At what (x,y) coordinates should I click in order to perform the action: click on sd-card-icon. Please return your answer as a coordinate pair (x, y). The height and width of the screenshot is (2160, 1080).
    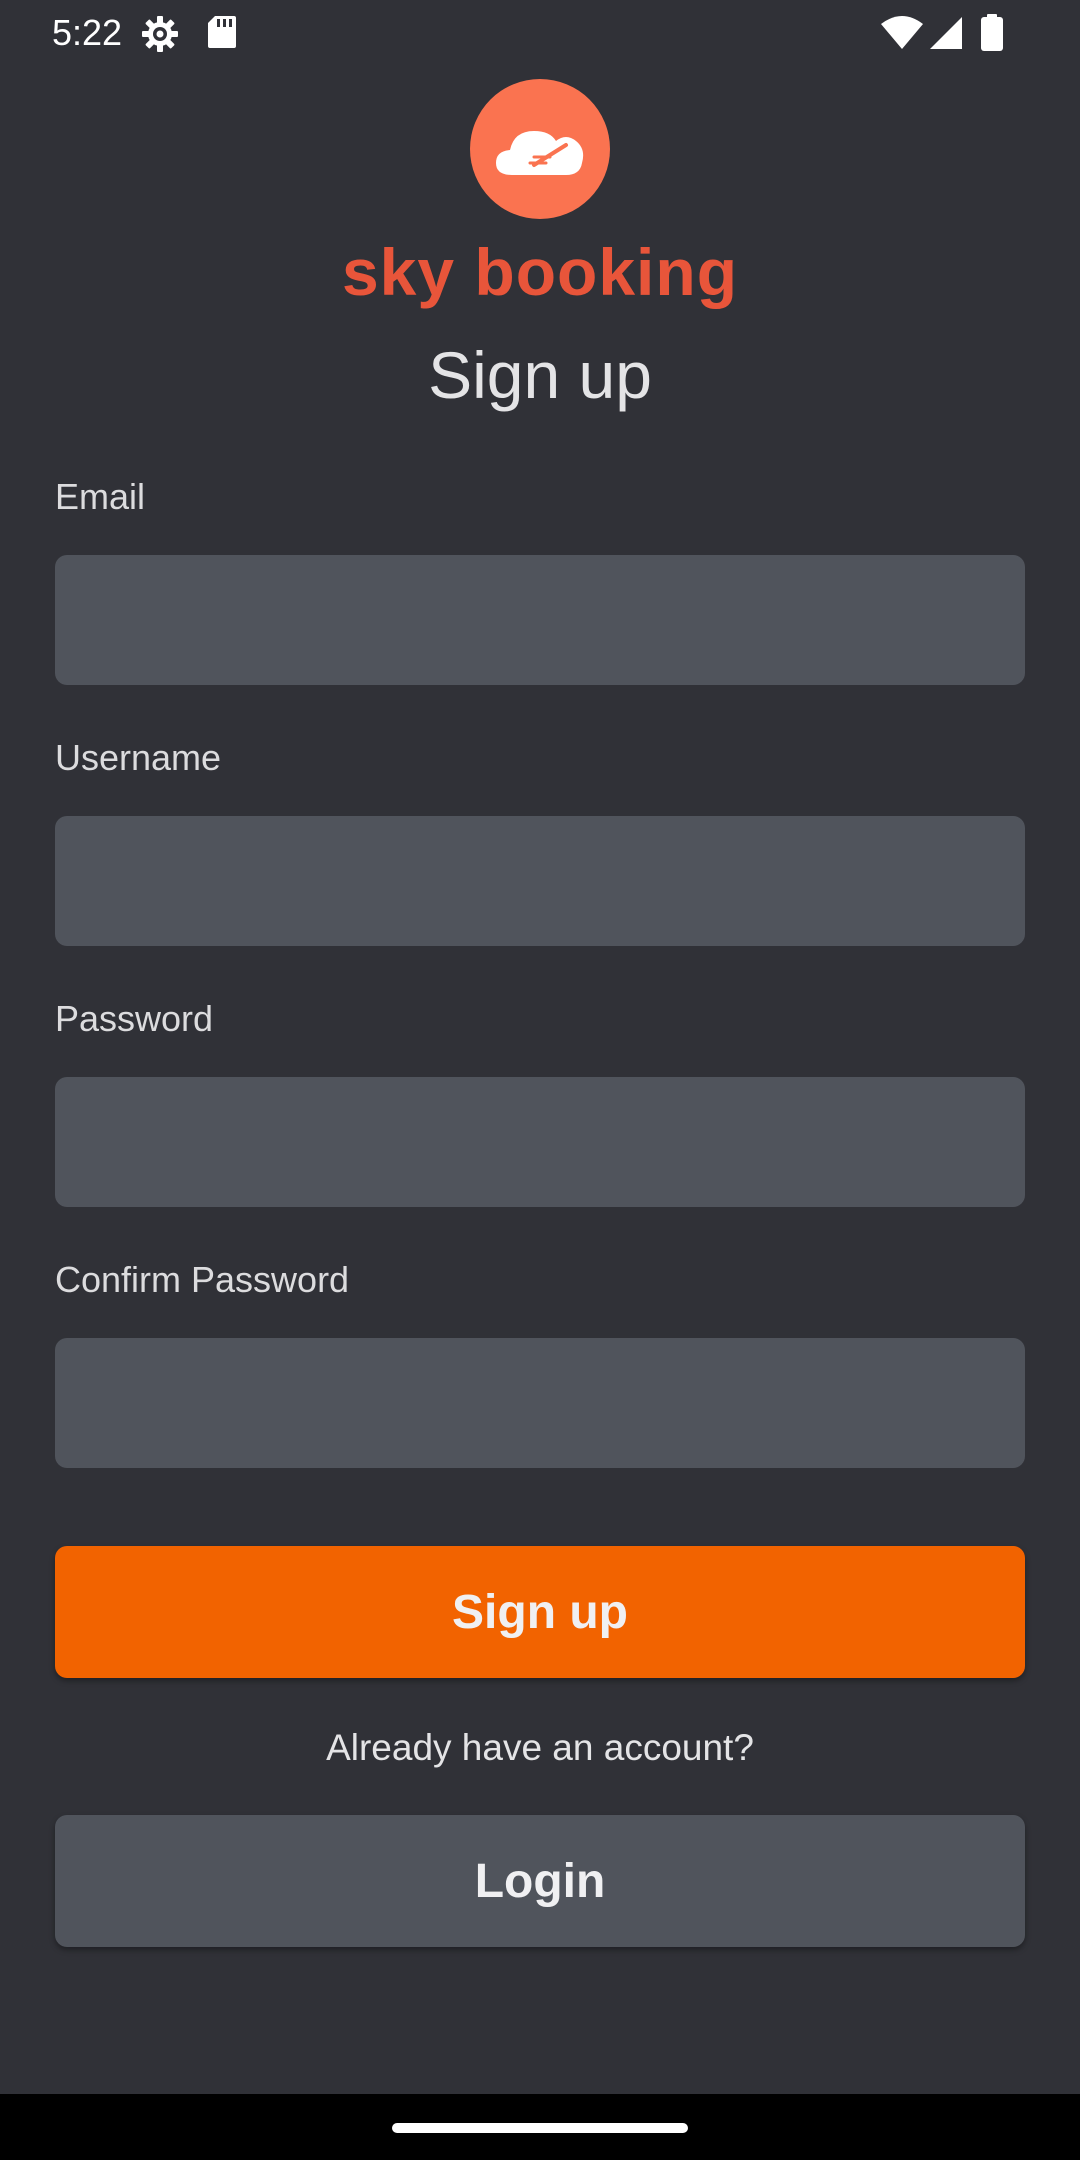
    Looking at the image, I should click on (222, 34).